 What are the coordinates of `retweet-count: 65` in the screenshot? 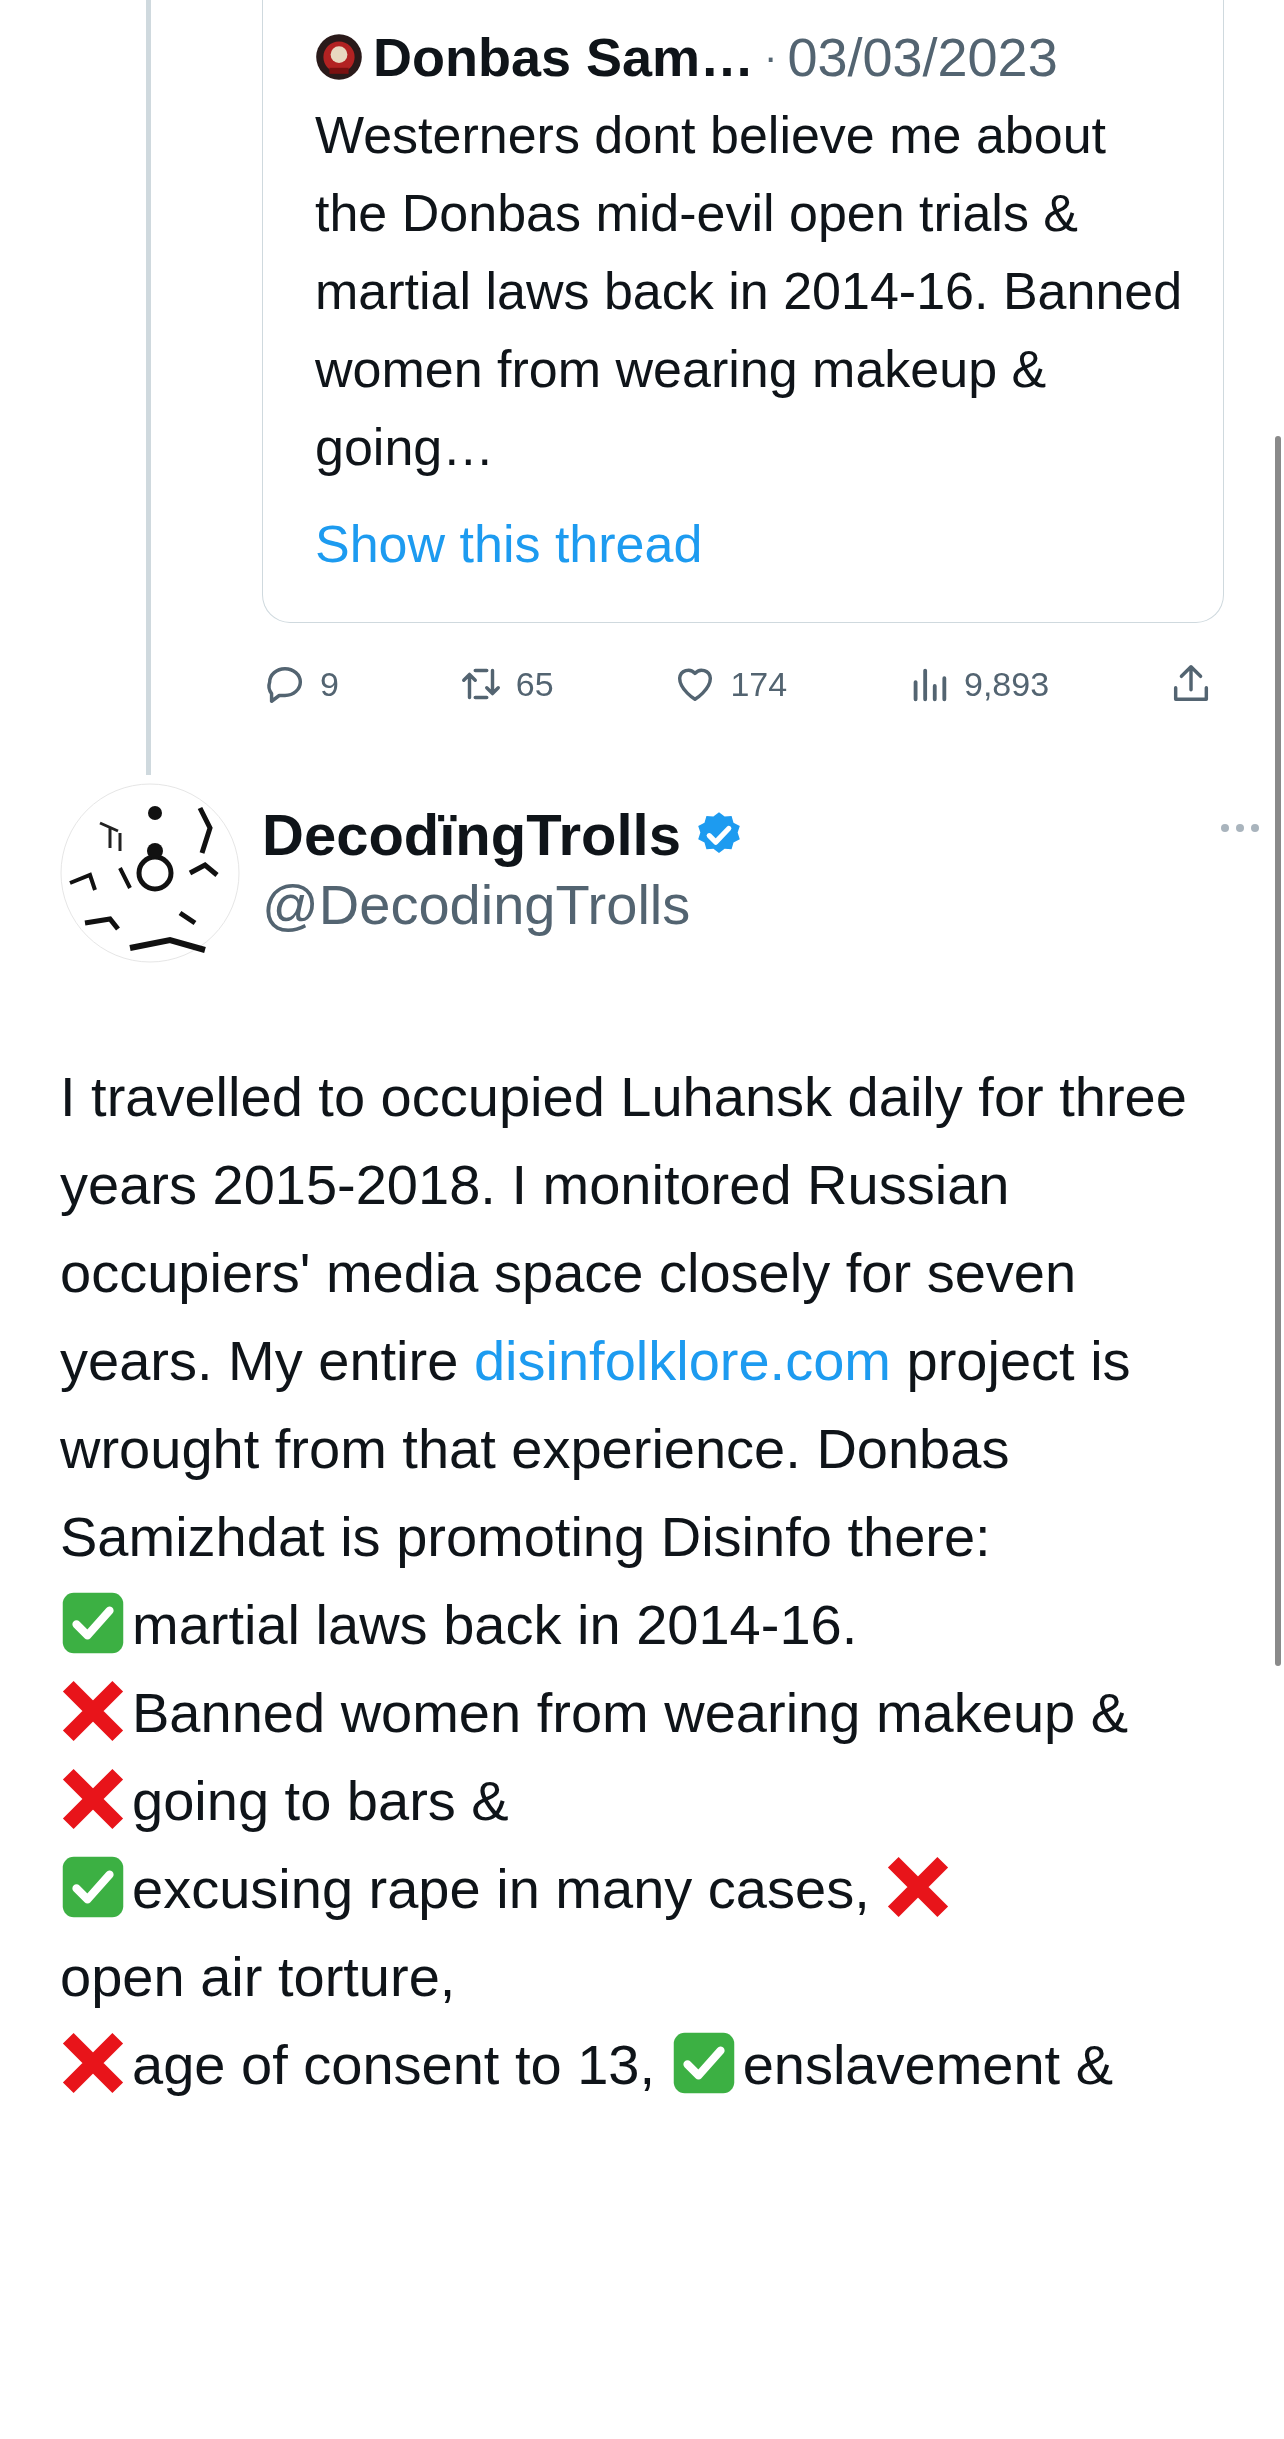 It's located at (534, 684).